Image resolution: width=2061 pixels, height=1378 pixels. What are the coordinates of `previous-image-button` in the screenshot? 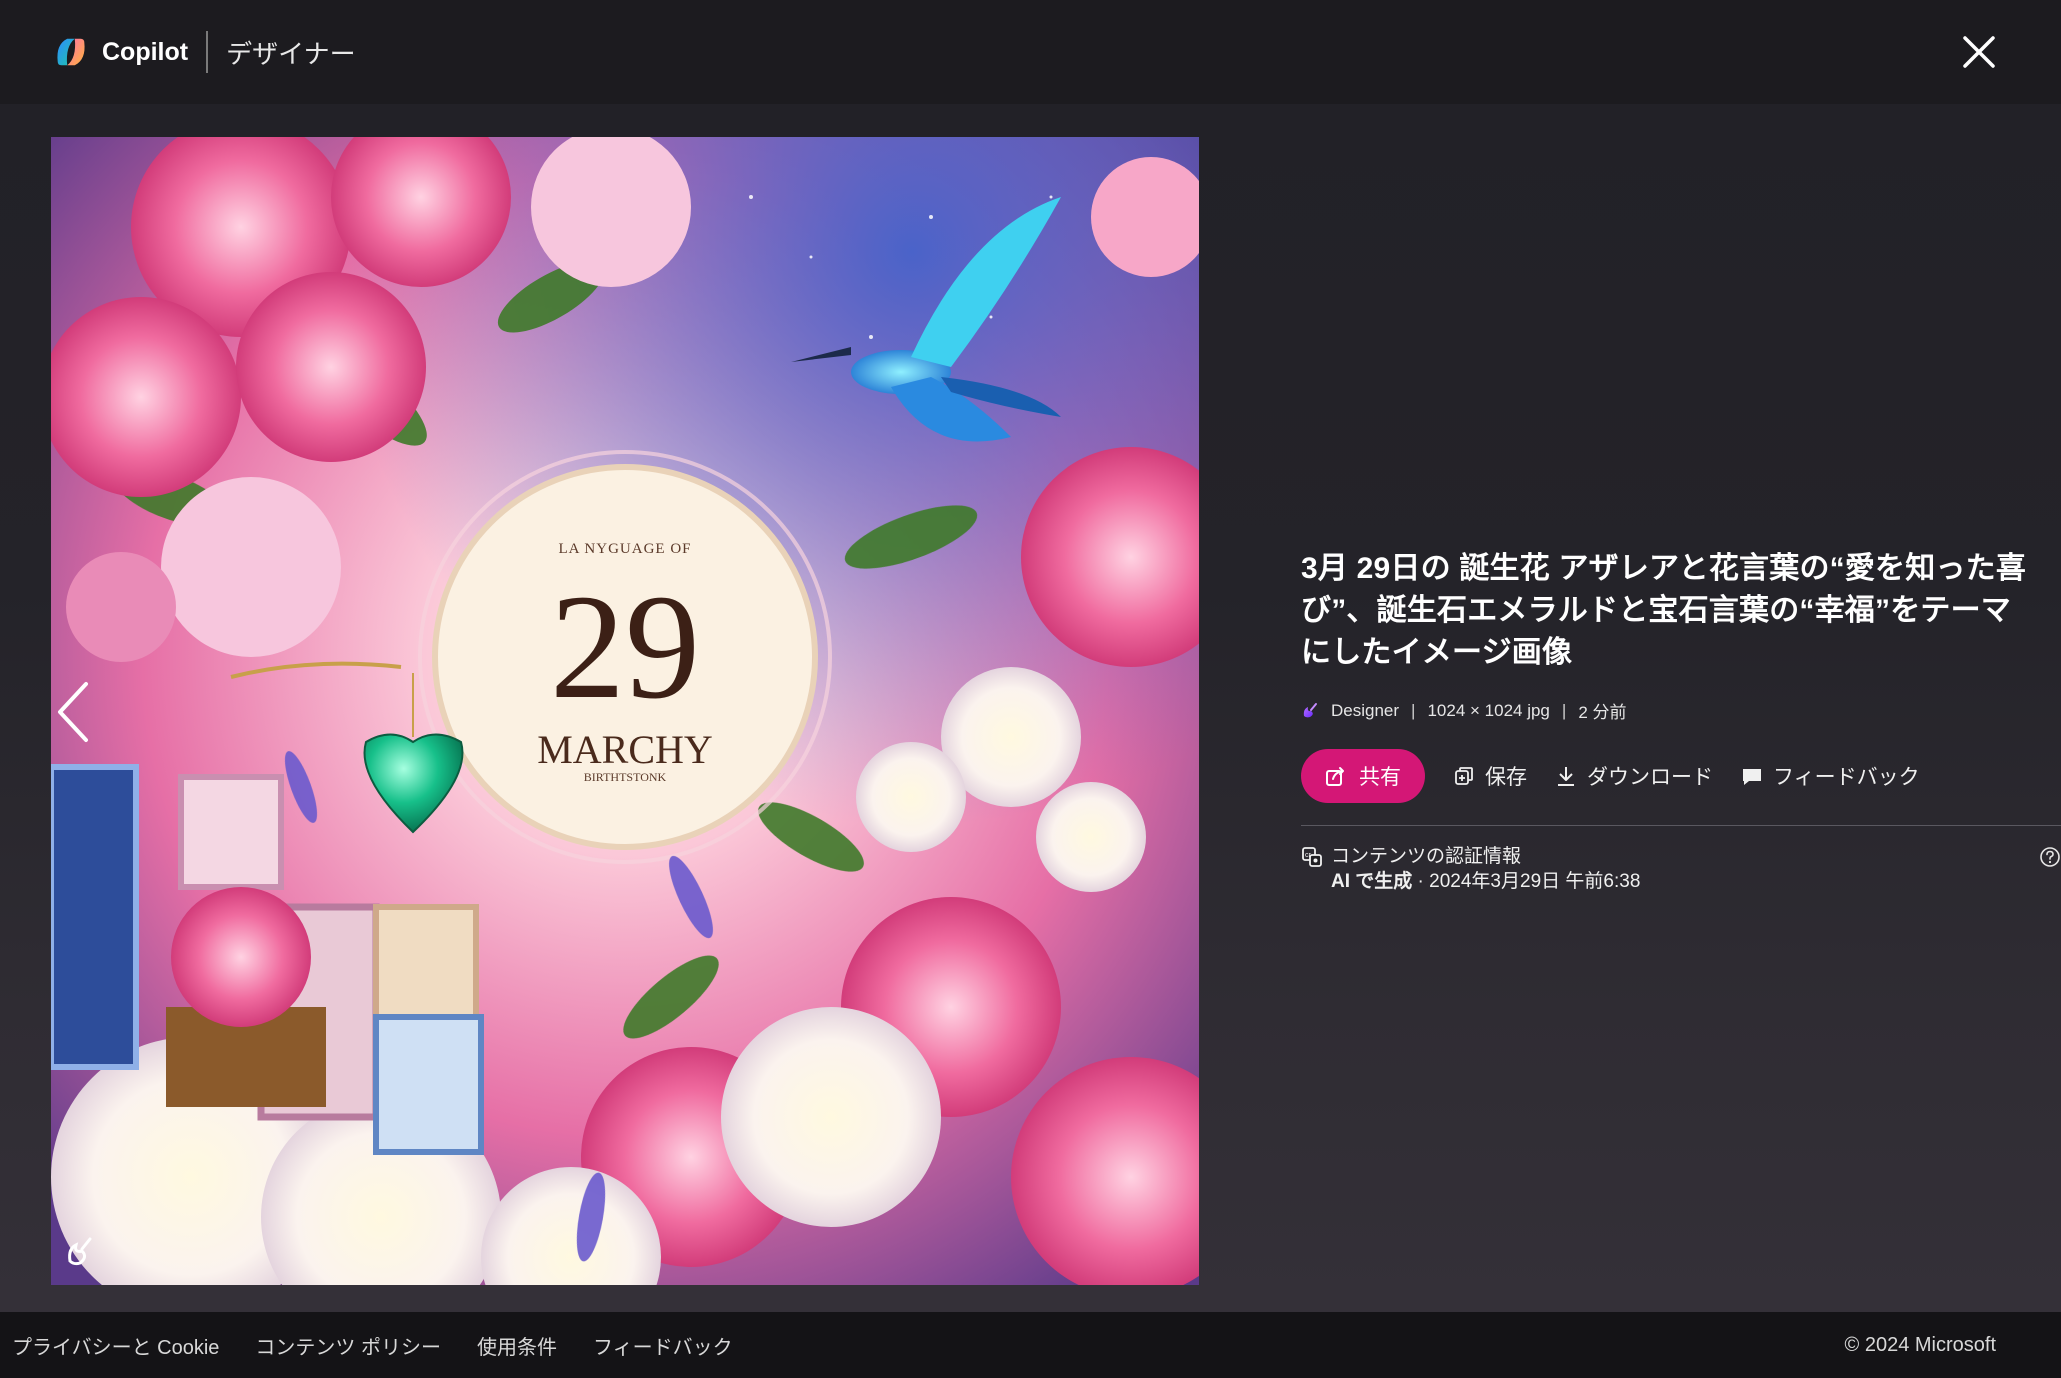 It's located at (74, 712).